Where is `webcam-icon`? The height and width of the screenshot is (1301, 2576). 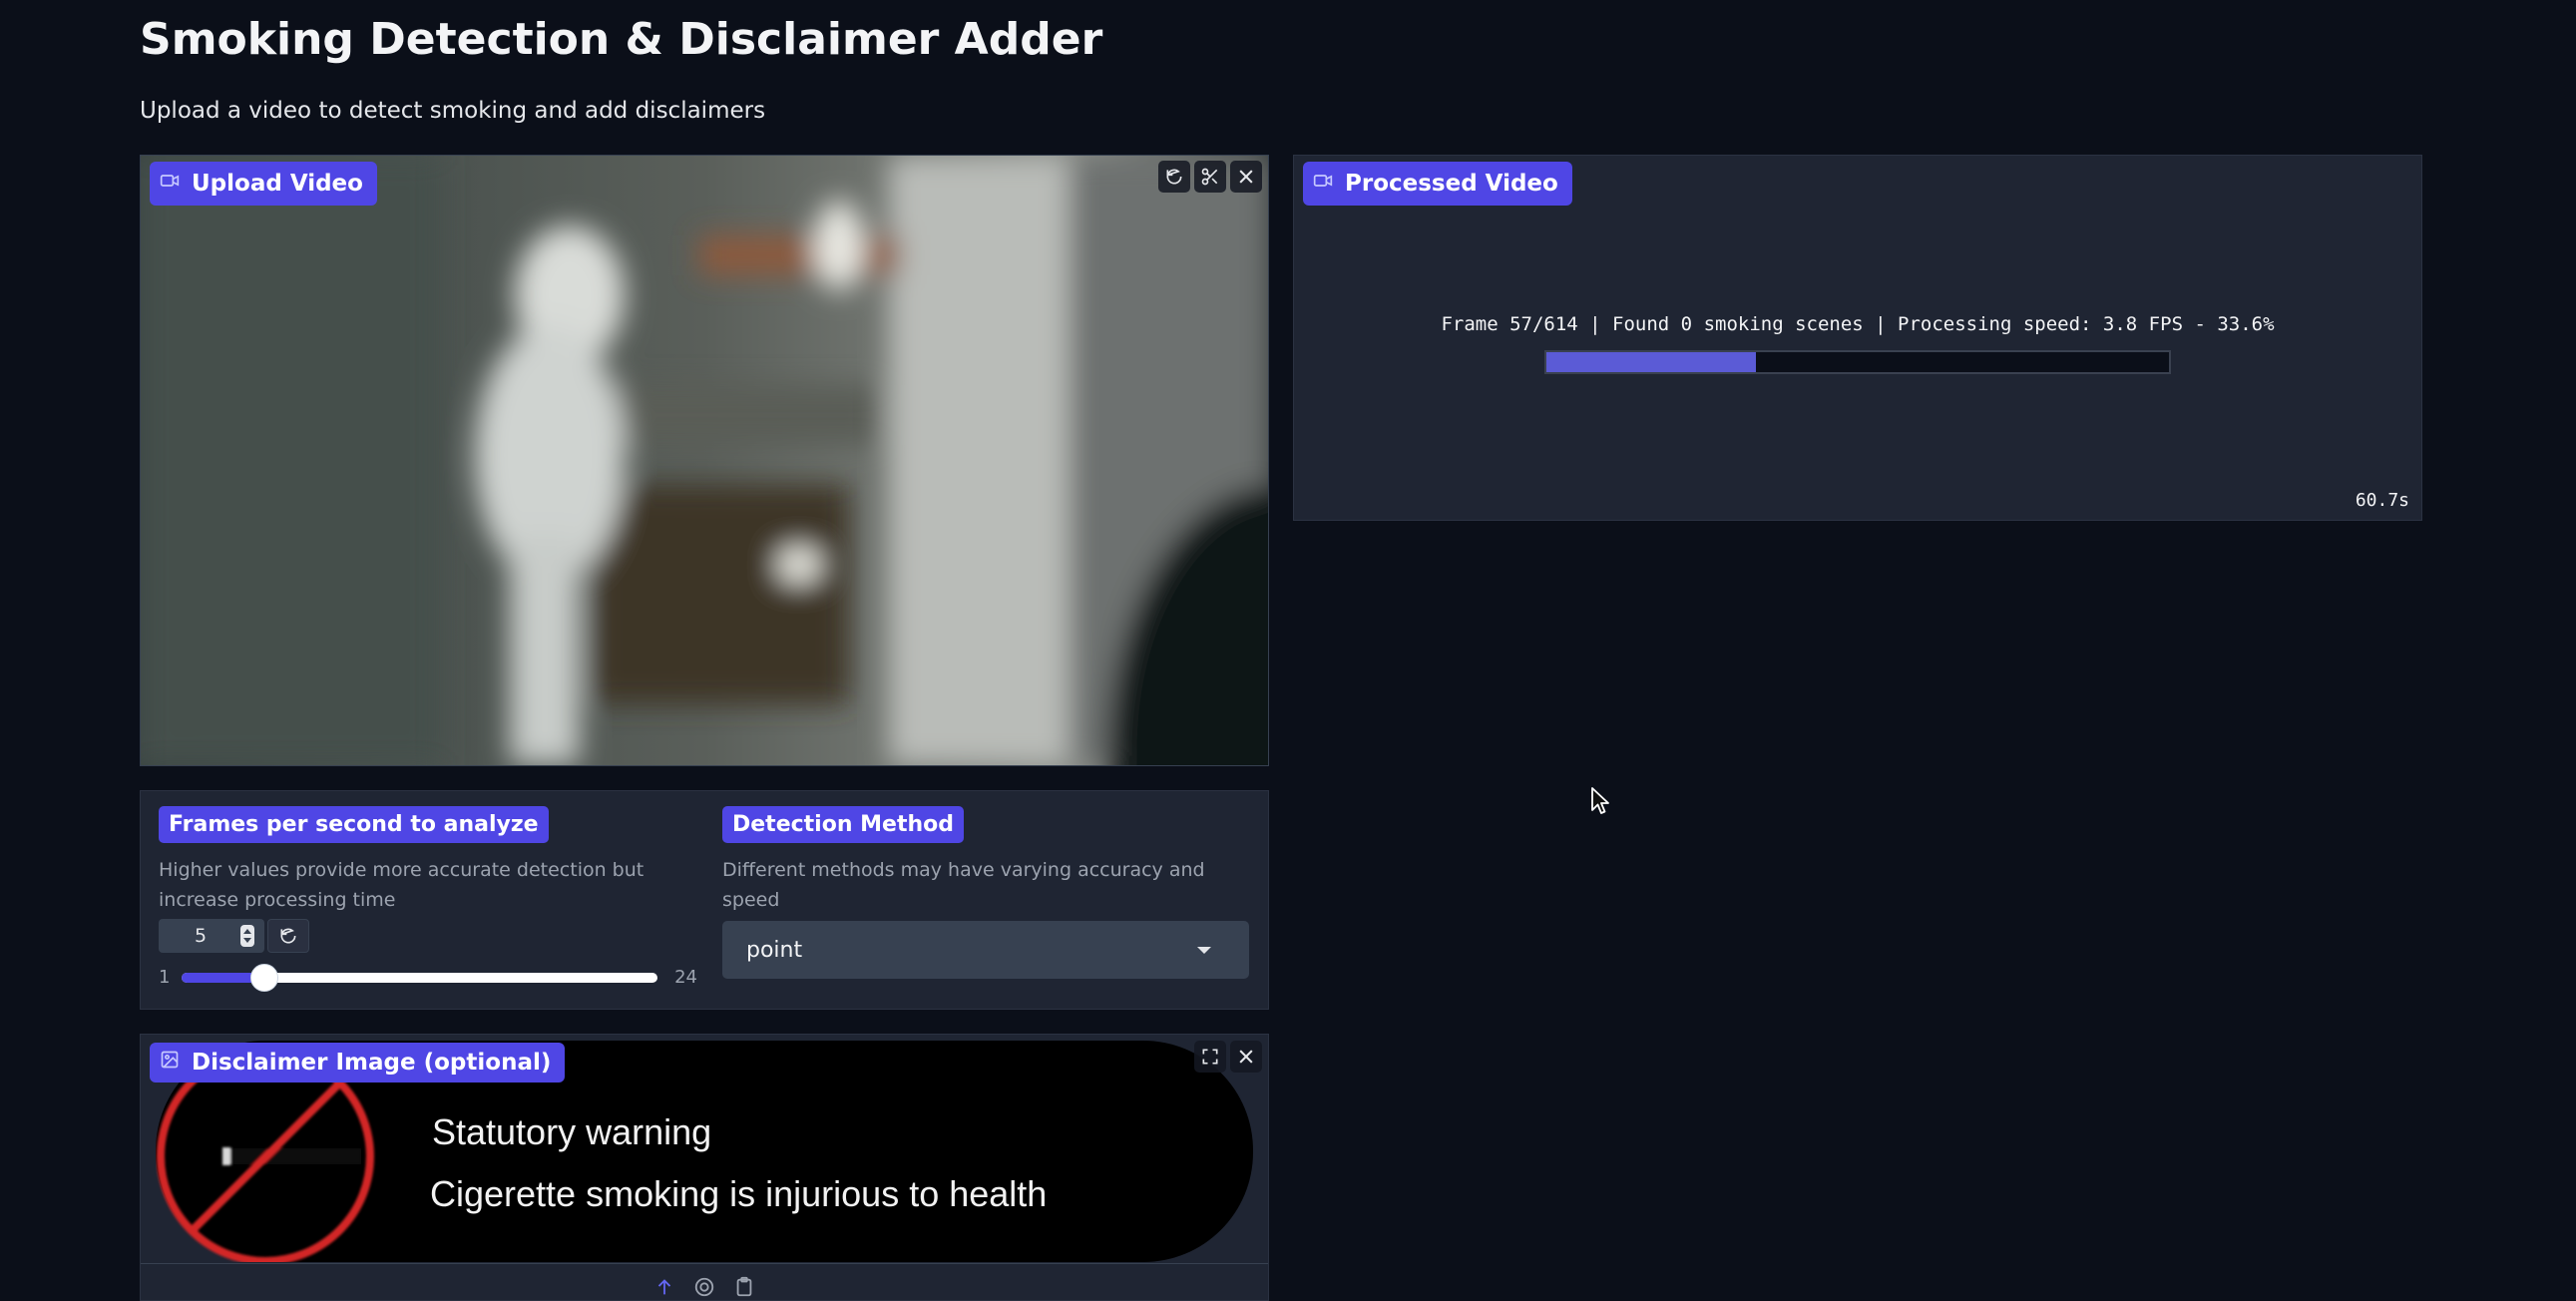
webcam-icon is located at coordinates (704, 1287).